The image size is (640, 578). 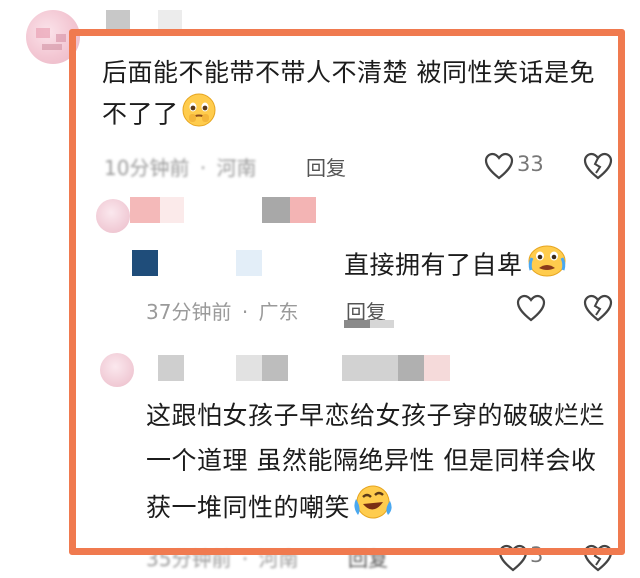 I want to click on laughing-tears-emoji, so click(x=373, y=509).